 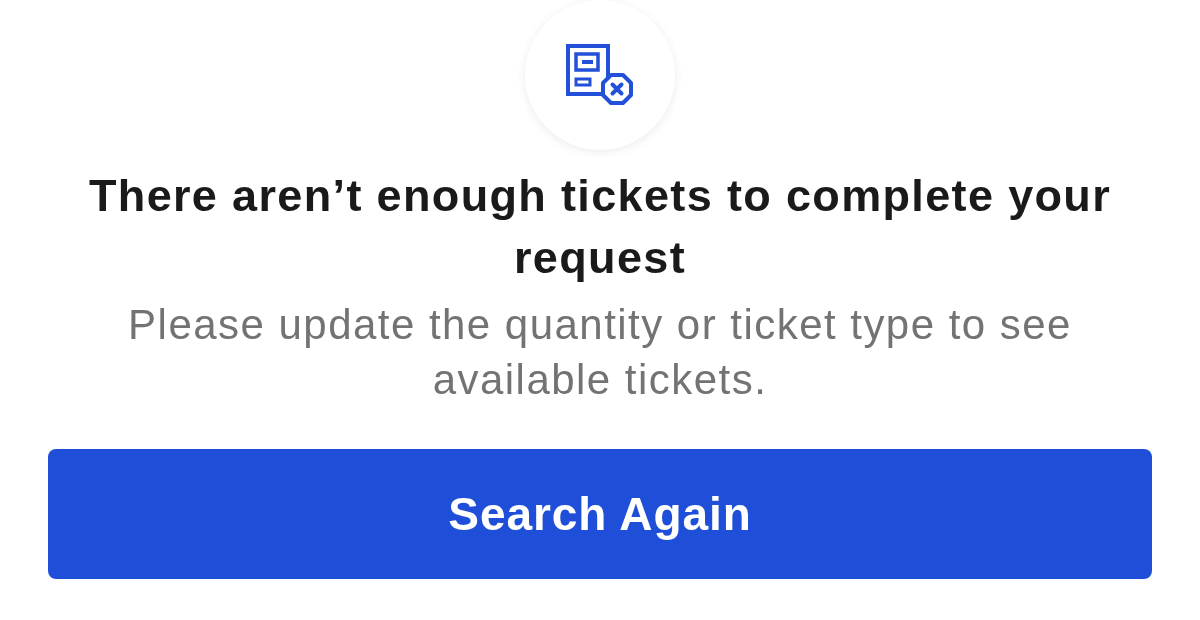 What do you see at coordinates (600, 352) in the screenshot?
I see `error-description: Please update the quantity or ticket type to see available tickets.` at bounding box center [600, 352].